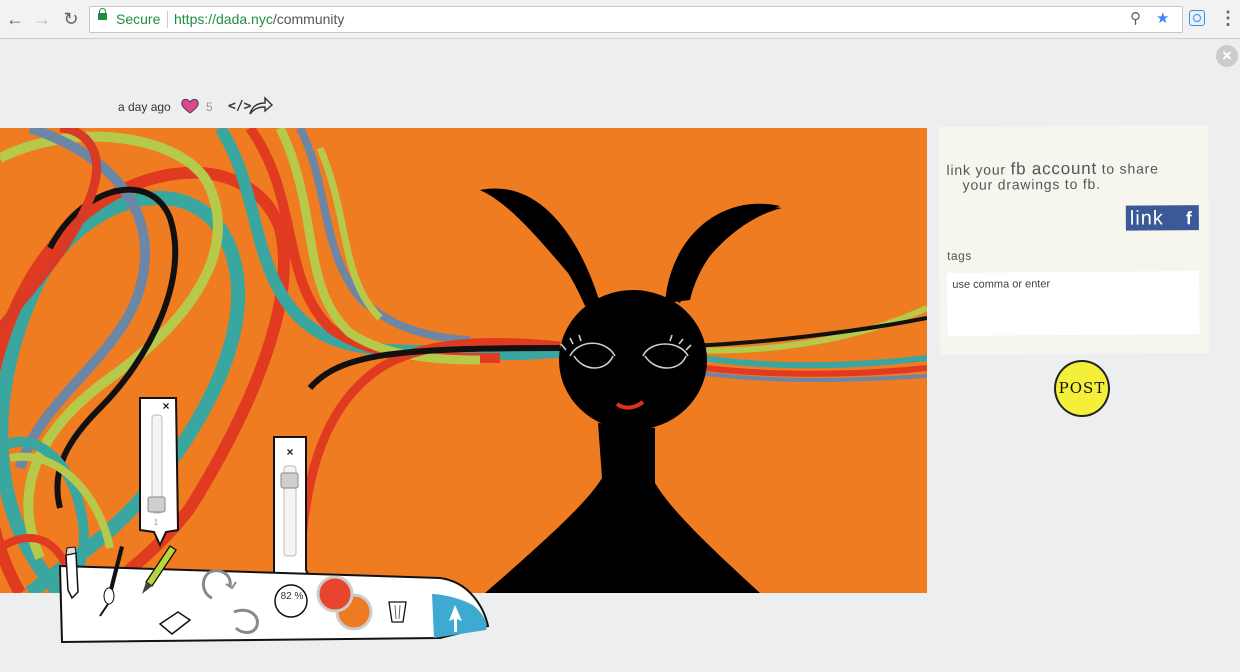  I want to click on post-button: POST, so click(1082, 388).